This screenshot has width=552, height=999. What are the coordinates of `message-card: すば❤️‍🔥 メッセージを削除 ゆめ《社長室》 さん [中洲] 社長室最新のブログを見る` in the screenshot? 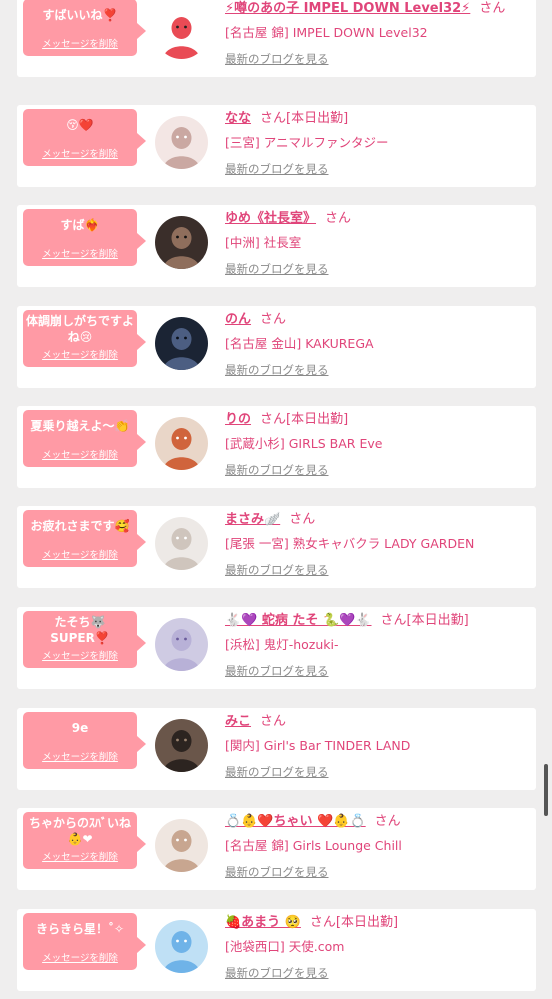 It's located at (276, 246).